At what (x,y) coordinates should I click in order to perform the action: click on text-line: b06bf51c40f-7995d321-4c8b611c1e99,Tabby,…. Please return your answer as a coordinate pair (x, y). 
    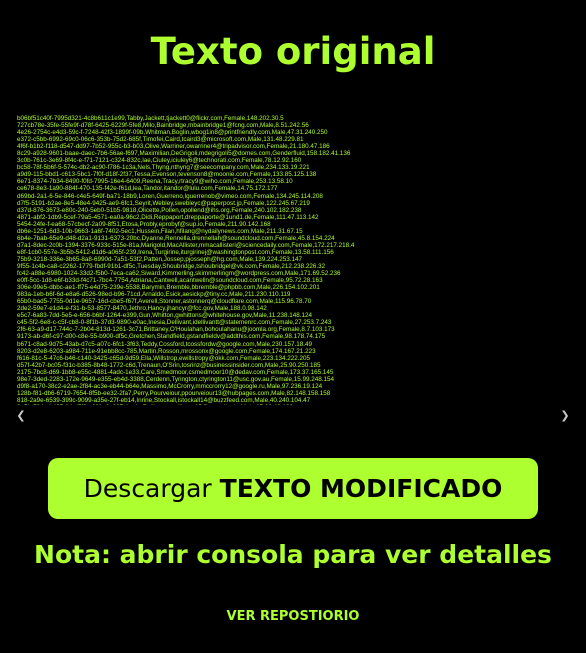
    Looking at the image, I should click on (150, 118).